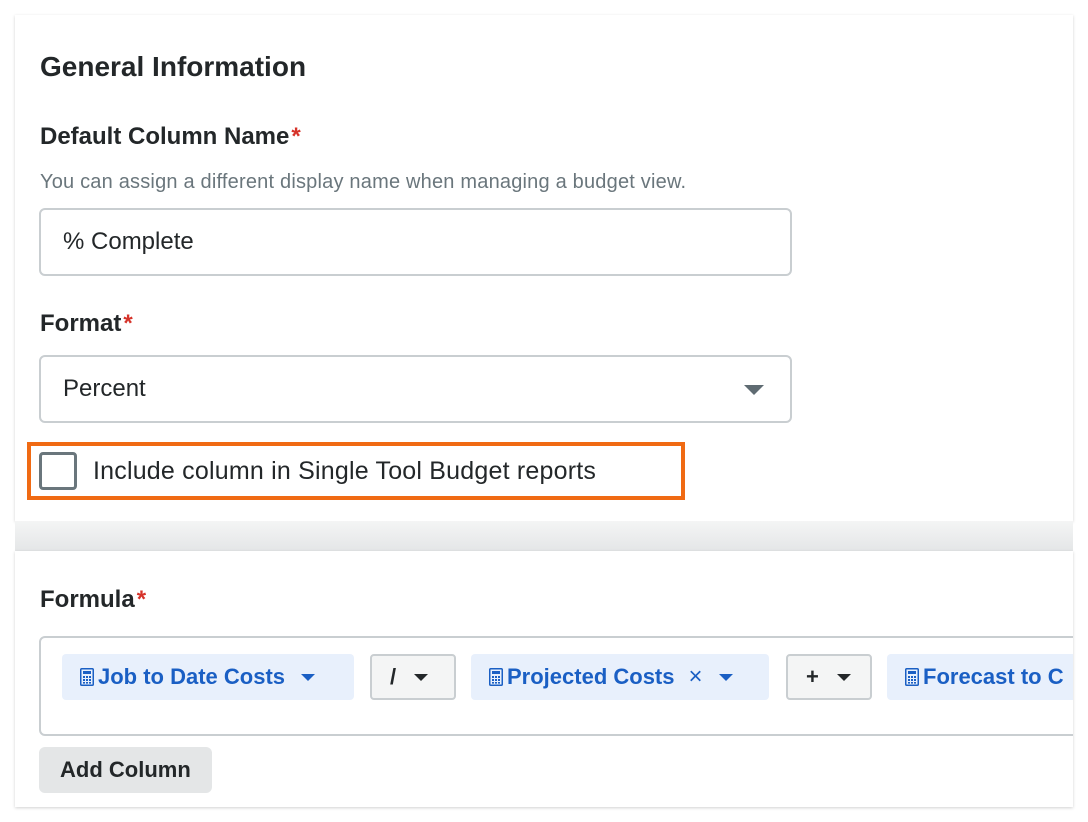  I want to click on formula-label: Formula*, so click(93, 600).